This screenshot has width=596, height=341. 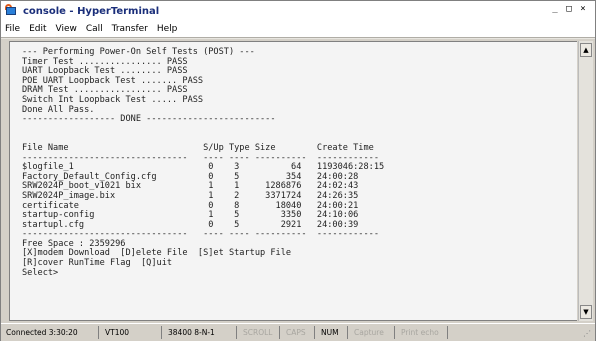 What do you see at coordinates (583, 10) in the screenshot?
I see `close-button: ×` at bounding box center [583, 10].